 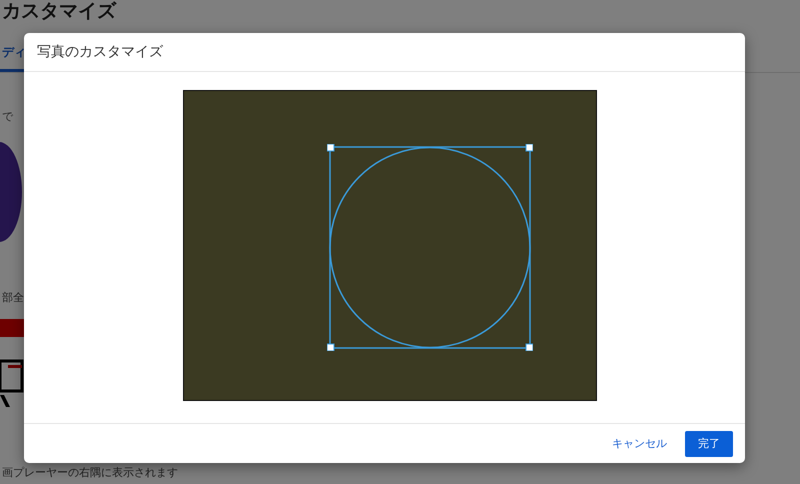 What do you see at coordinates (58, 11) in the screenshot?
I see `page-title: カスタマイズ` at bounding box center [58, 11].